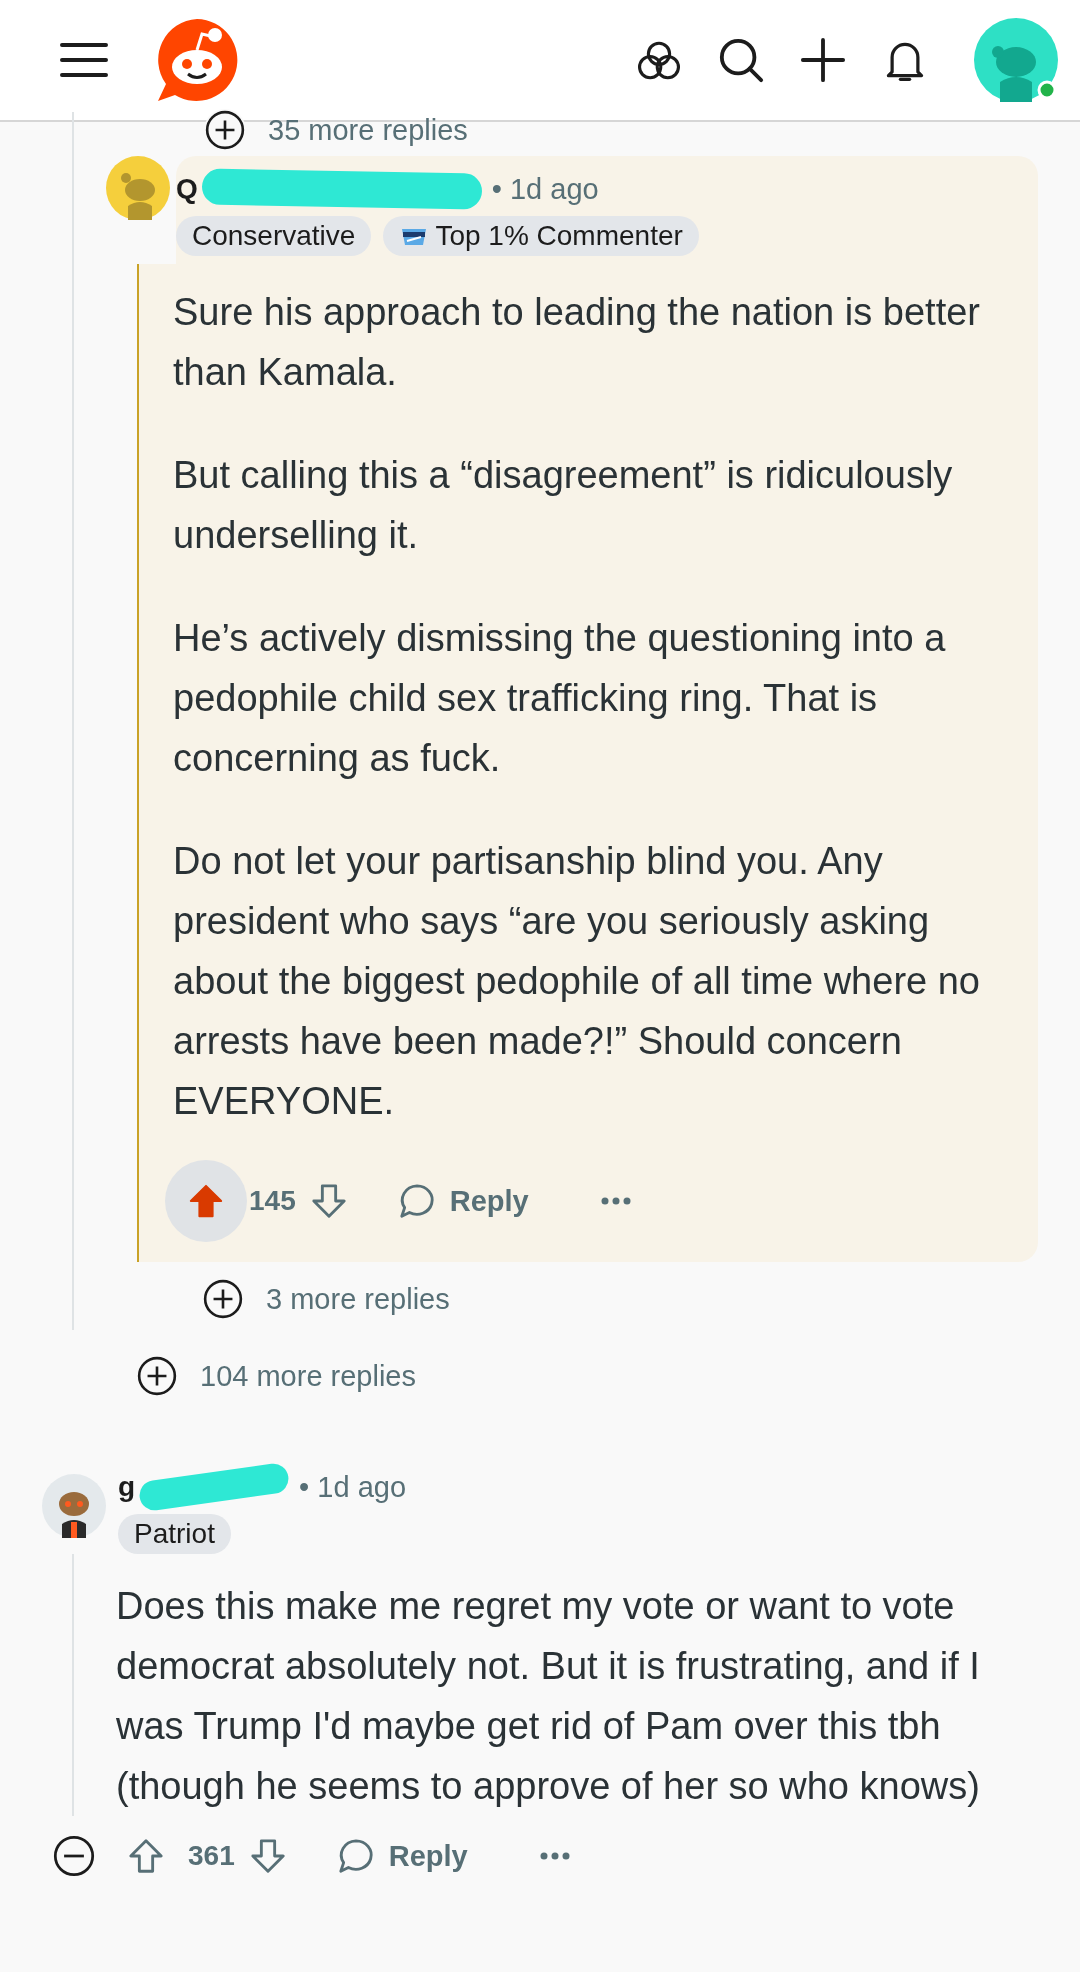 This screenshot has height=1972, width=1080. I want to click on collapse-icon, so click(74, 1856).